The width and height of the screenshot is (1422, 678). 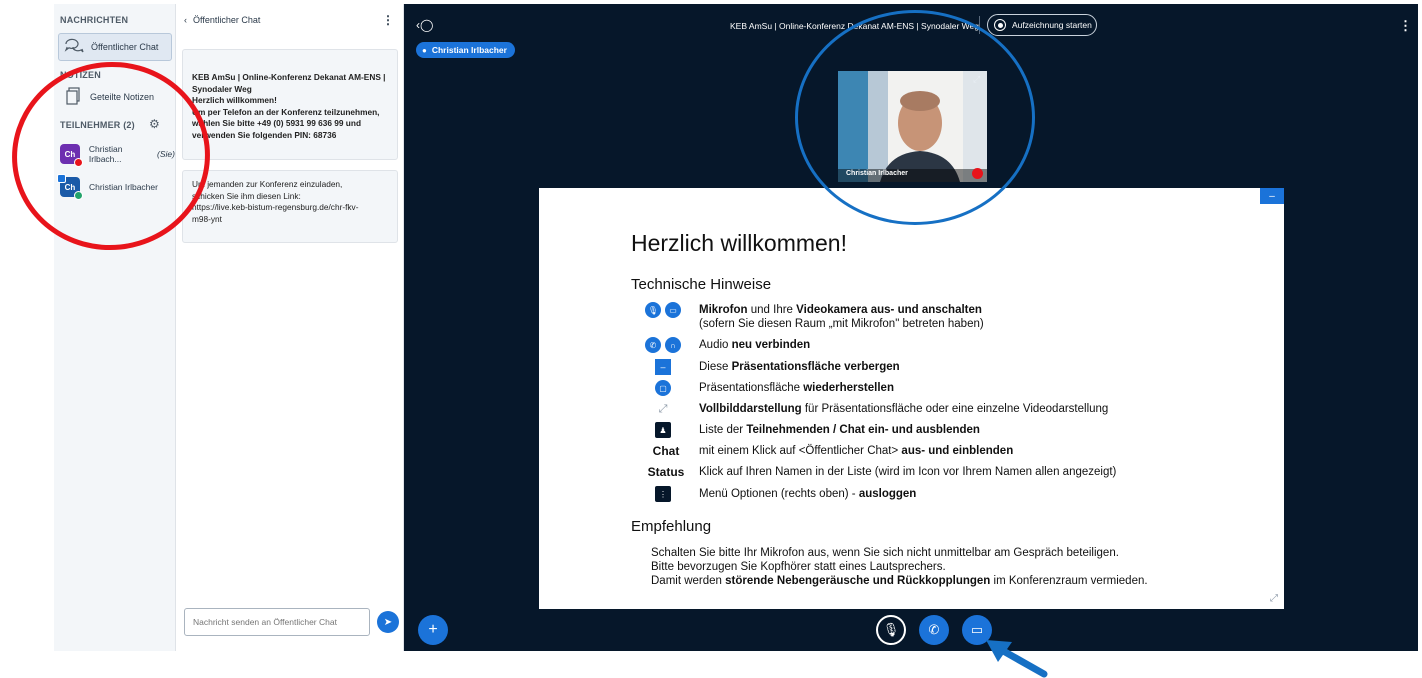 What do you see at coordinates (424, 25) in the screenshot?
I see `toggle-userlist-icon: ‹◯` at bounding box center [424, 25].